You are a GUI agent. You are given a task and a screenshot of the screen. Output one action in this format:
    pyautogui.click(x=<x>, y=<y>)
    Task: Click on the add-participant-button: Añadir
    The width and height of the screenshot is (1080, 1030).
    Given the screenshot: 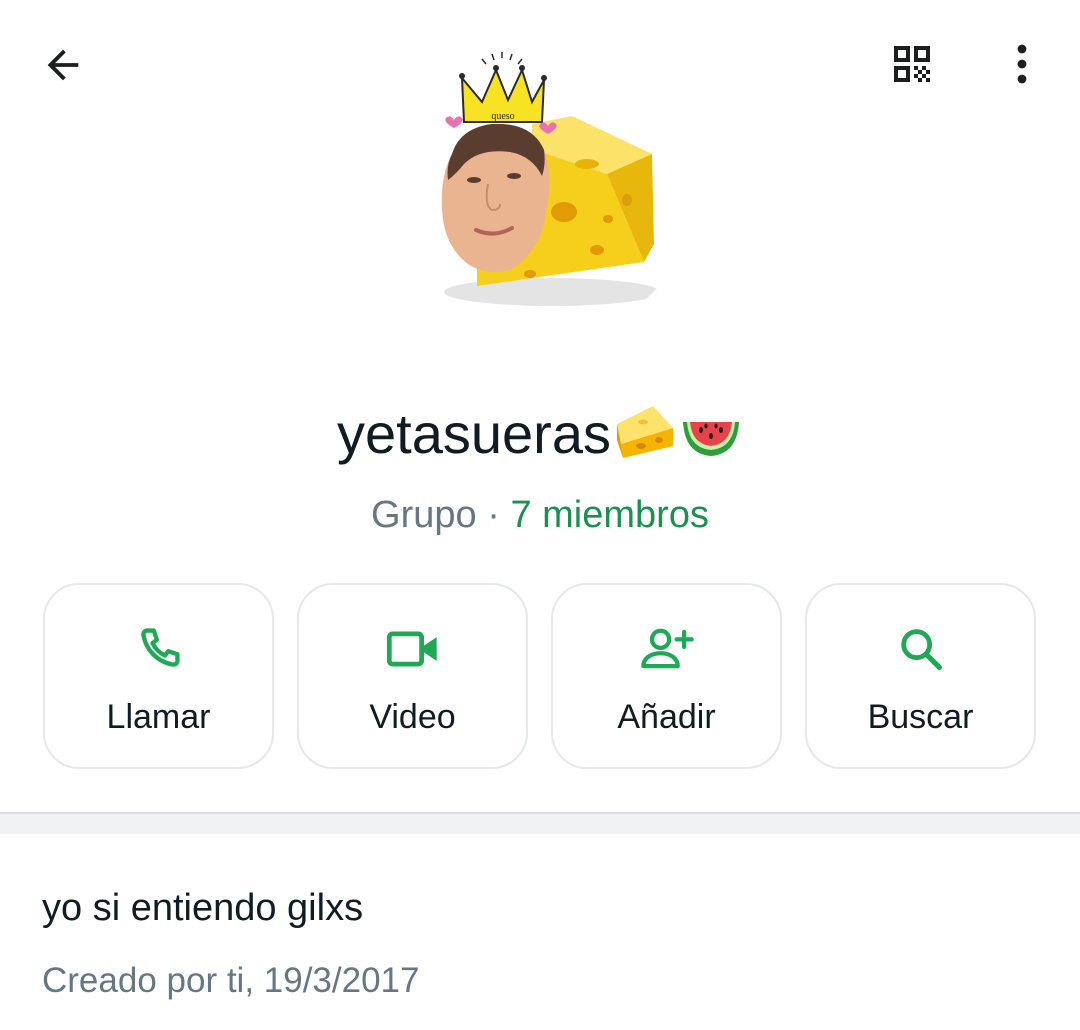 What is the action you would take?
    pyautogui.click(x=666, y=676)
    